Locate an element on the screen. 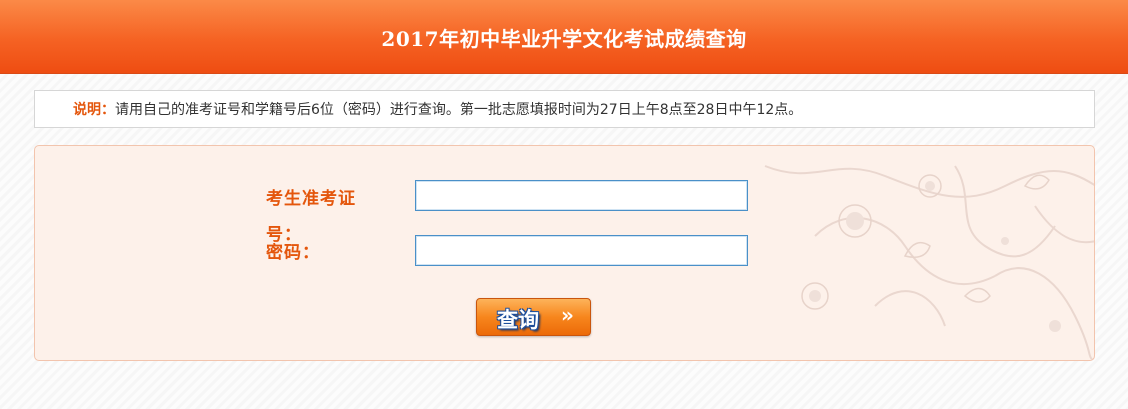 The height and width of the screenshot is (409, 1128). double-chevron-right-icon: » is located at coordinates (567, 315).